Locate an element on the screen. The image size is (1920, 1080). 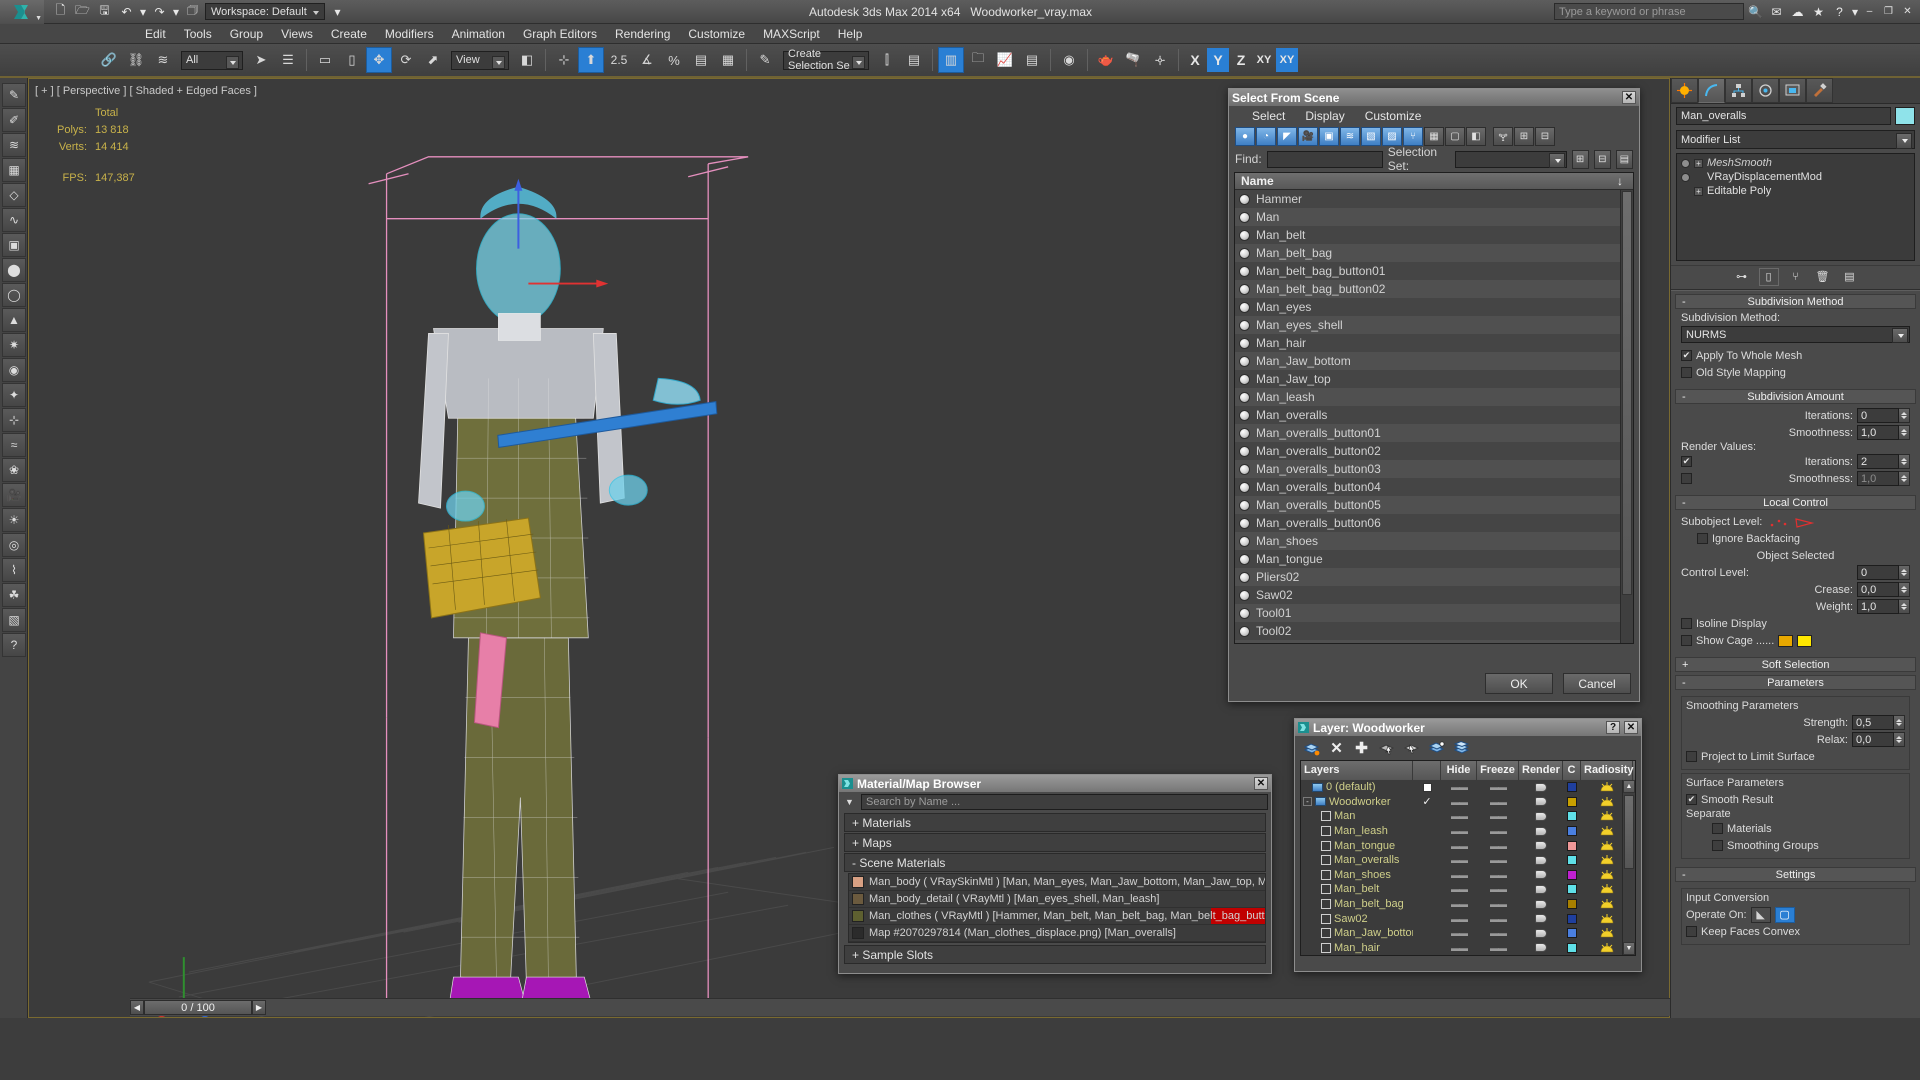
group-maps-toggle: + is located at coordinates (855, 843).